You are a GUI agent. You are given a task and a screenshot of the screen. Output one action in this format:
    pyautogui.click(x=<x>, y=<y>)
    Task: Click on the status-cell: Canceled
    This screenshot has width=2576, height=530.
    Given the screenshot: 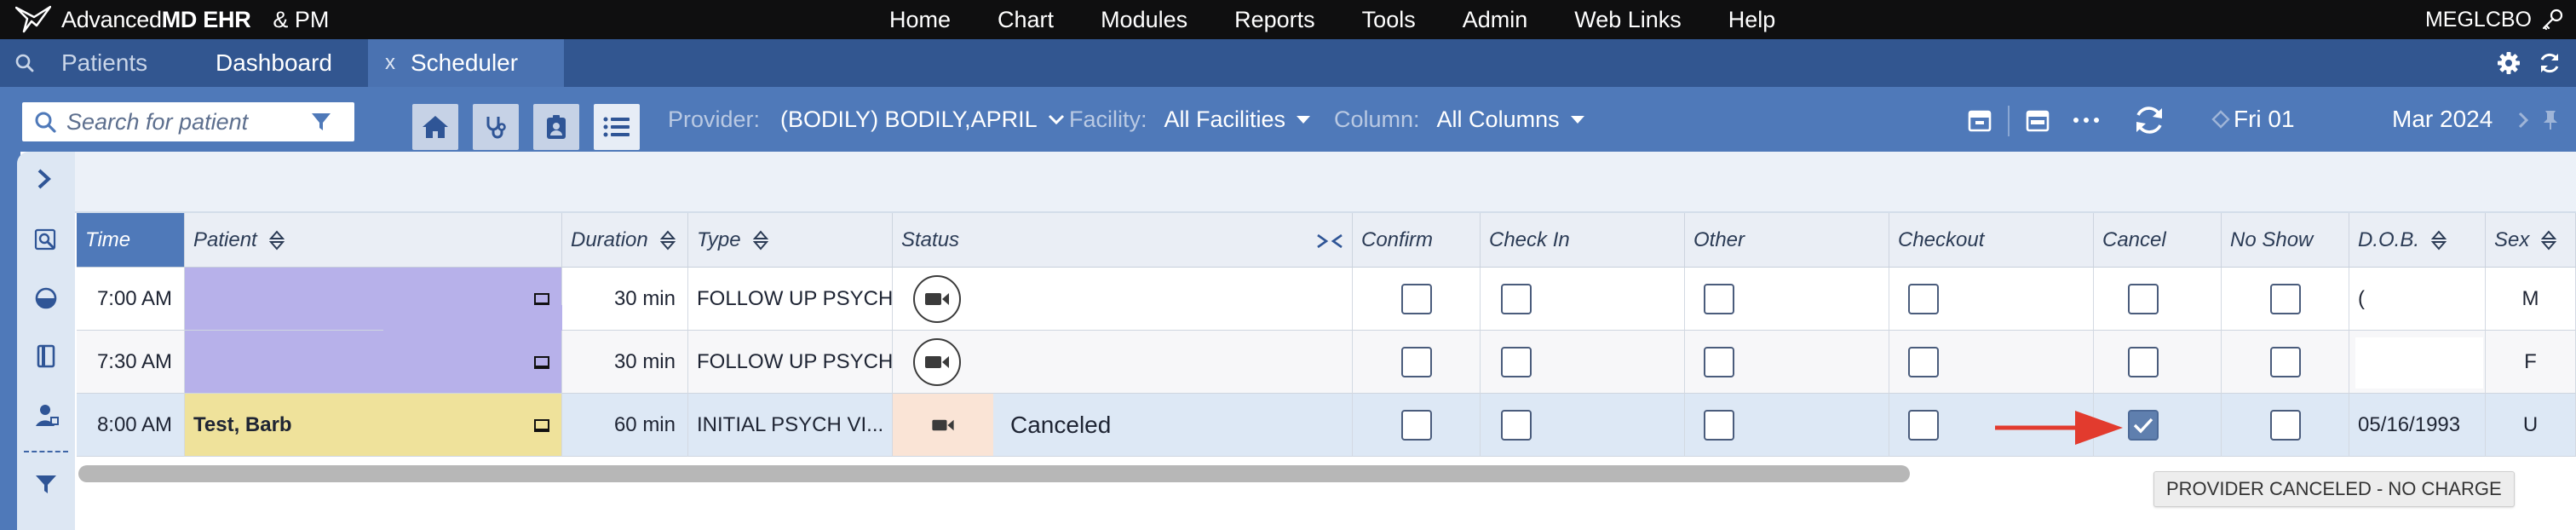 What is the action you would take?
    pyautogui.click(x=1123, y=425)
    